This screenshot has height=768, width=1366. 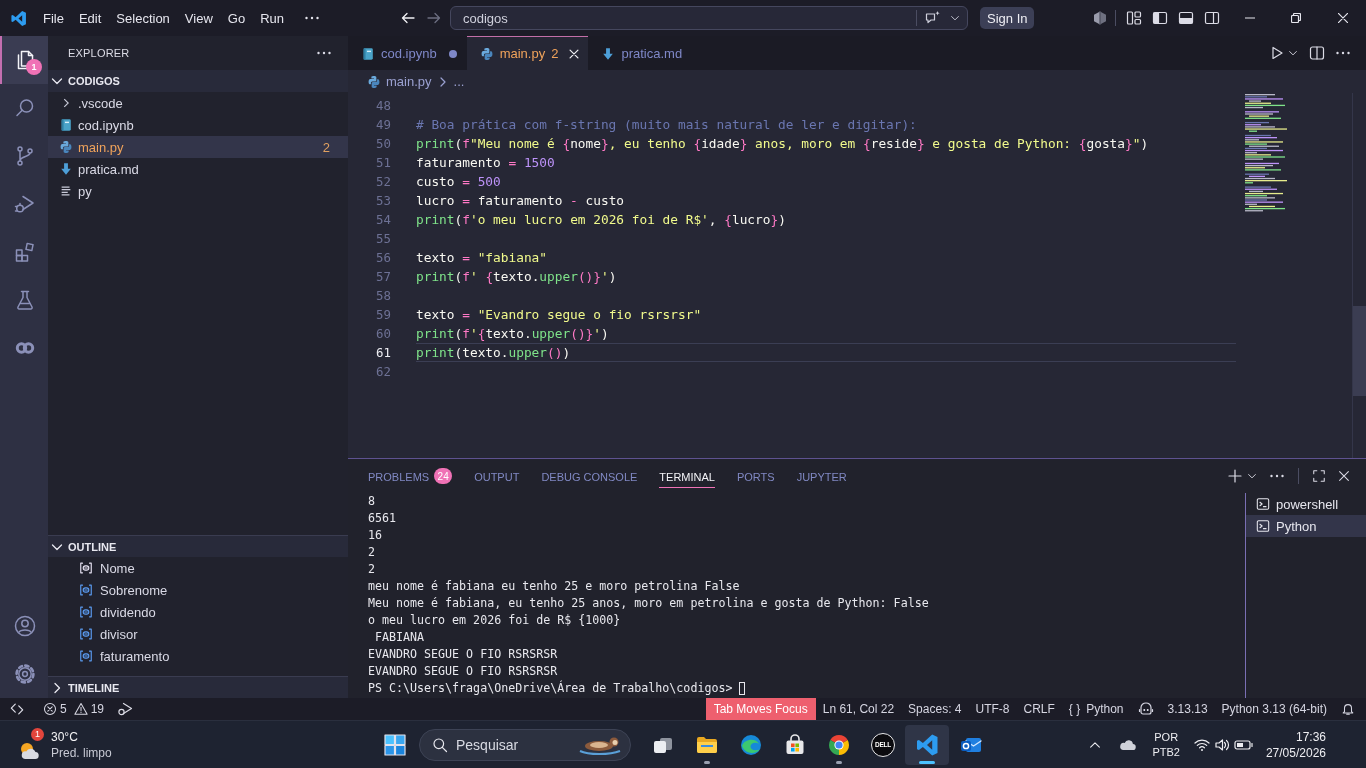 What do you see at coordinates (198, 125) in the screenshot?
I see `tree-row: cod.ipynb` at bounding box center [198, 125].